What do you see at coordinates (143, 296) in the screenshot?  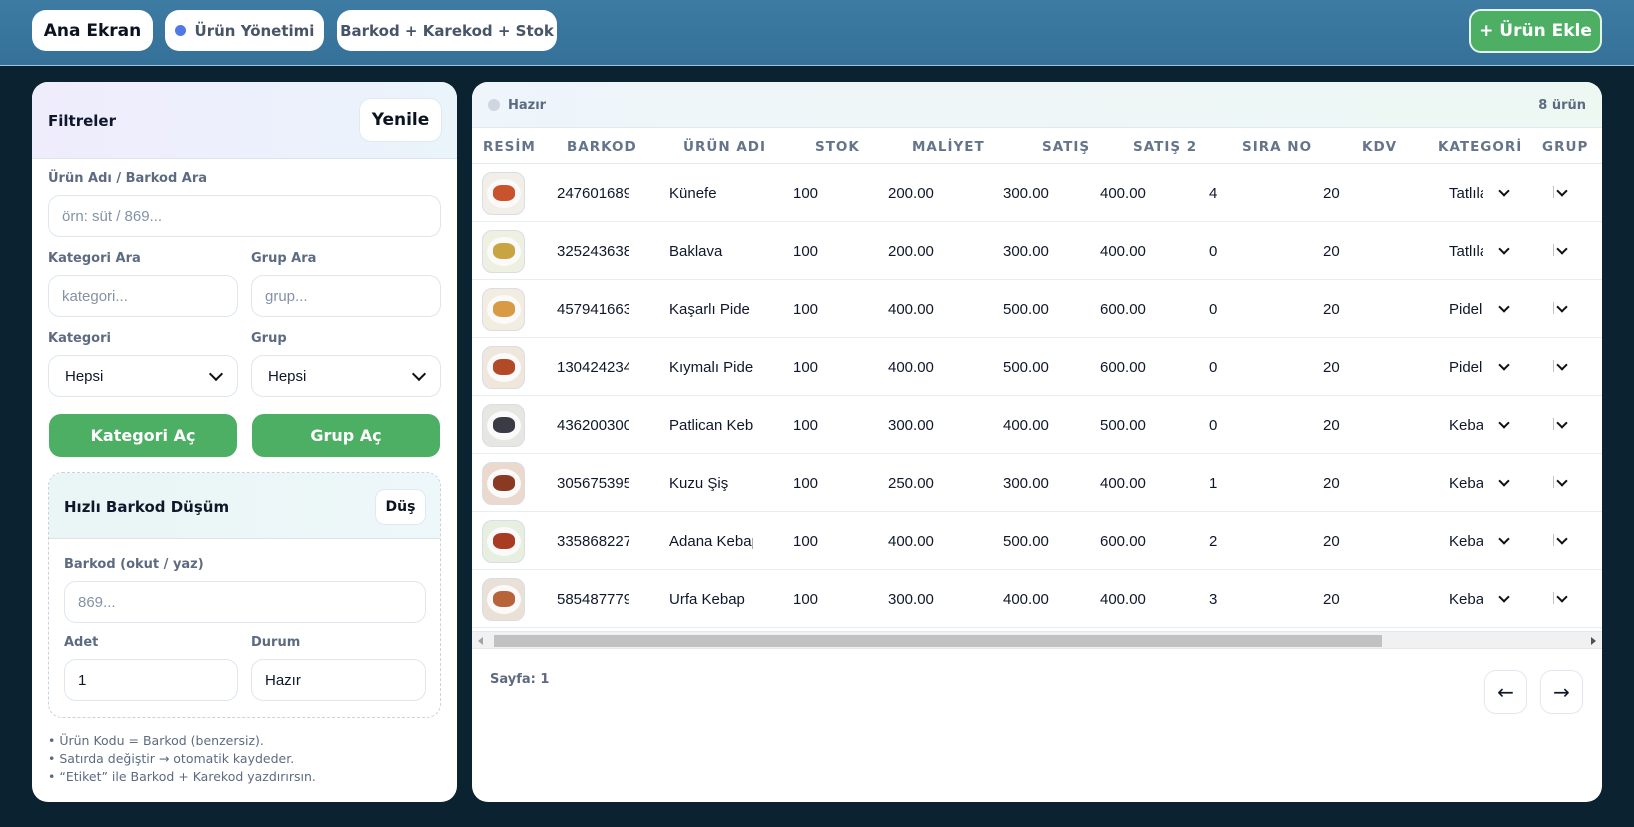 I see `category-search-input` at bounding box center [143, 296].